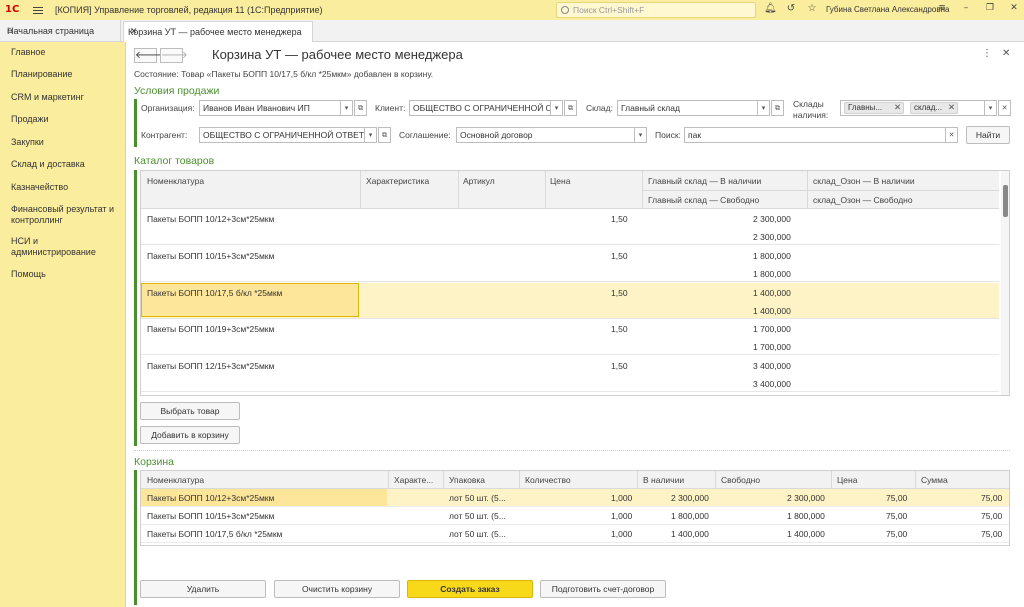  What do you see at coordinates (556, 108) in the screenshot?
I see `client-dropdown-icon: ▾` at bounding box center [556, 108].